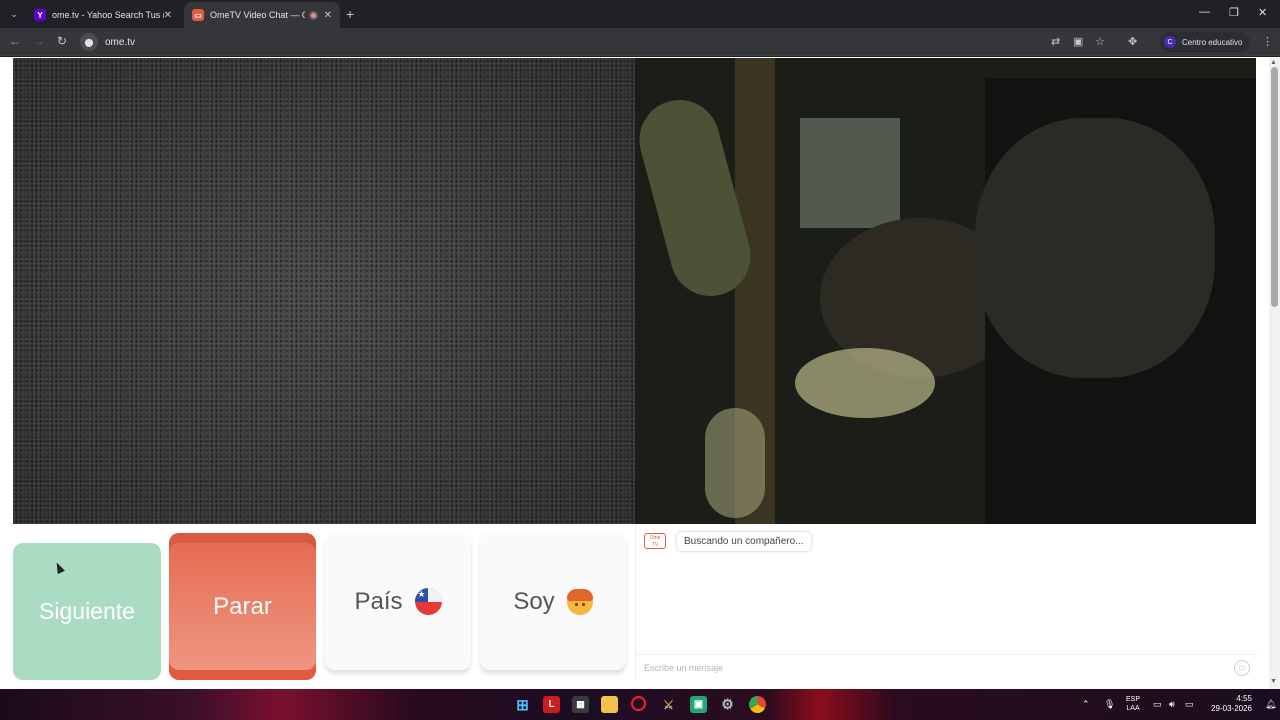 This screenshot has height=720, width=1280. I want to click on bookmark-star-icon: ☆, so click(1100, 41).